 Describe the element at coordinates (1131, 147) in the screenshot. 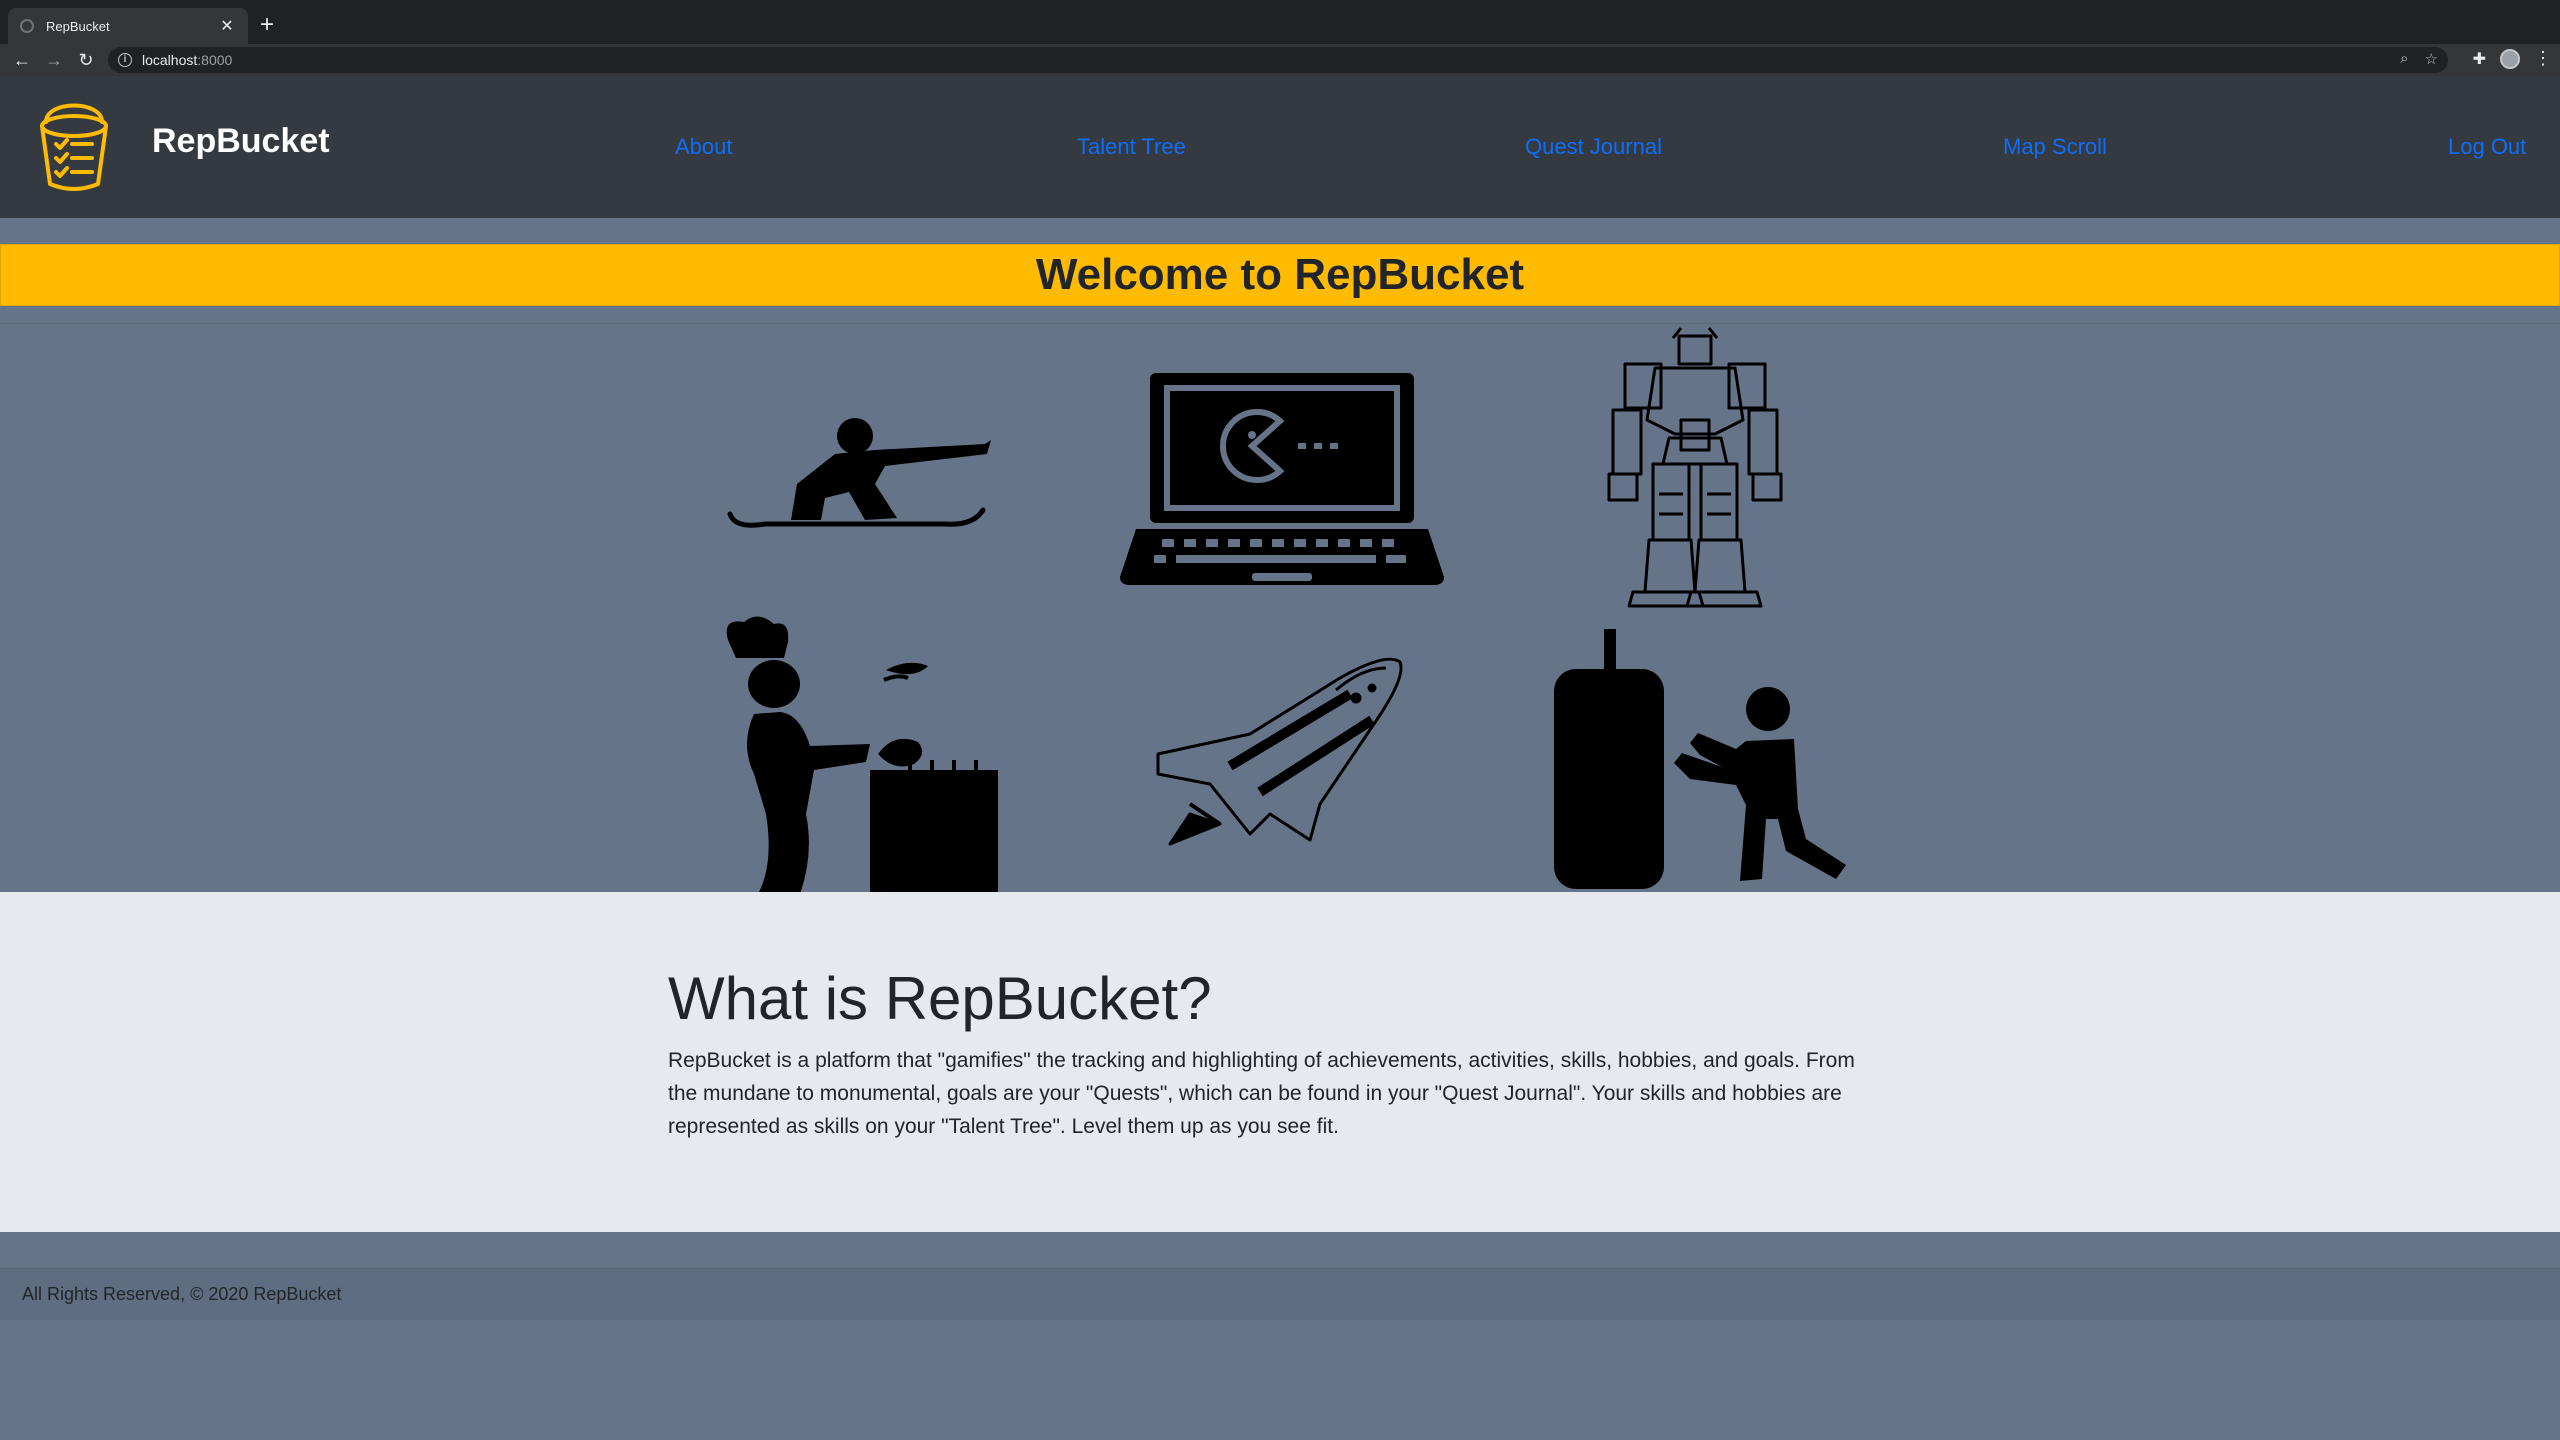

I see `nav-talent-tree: Talent Tree` at that location.